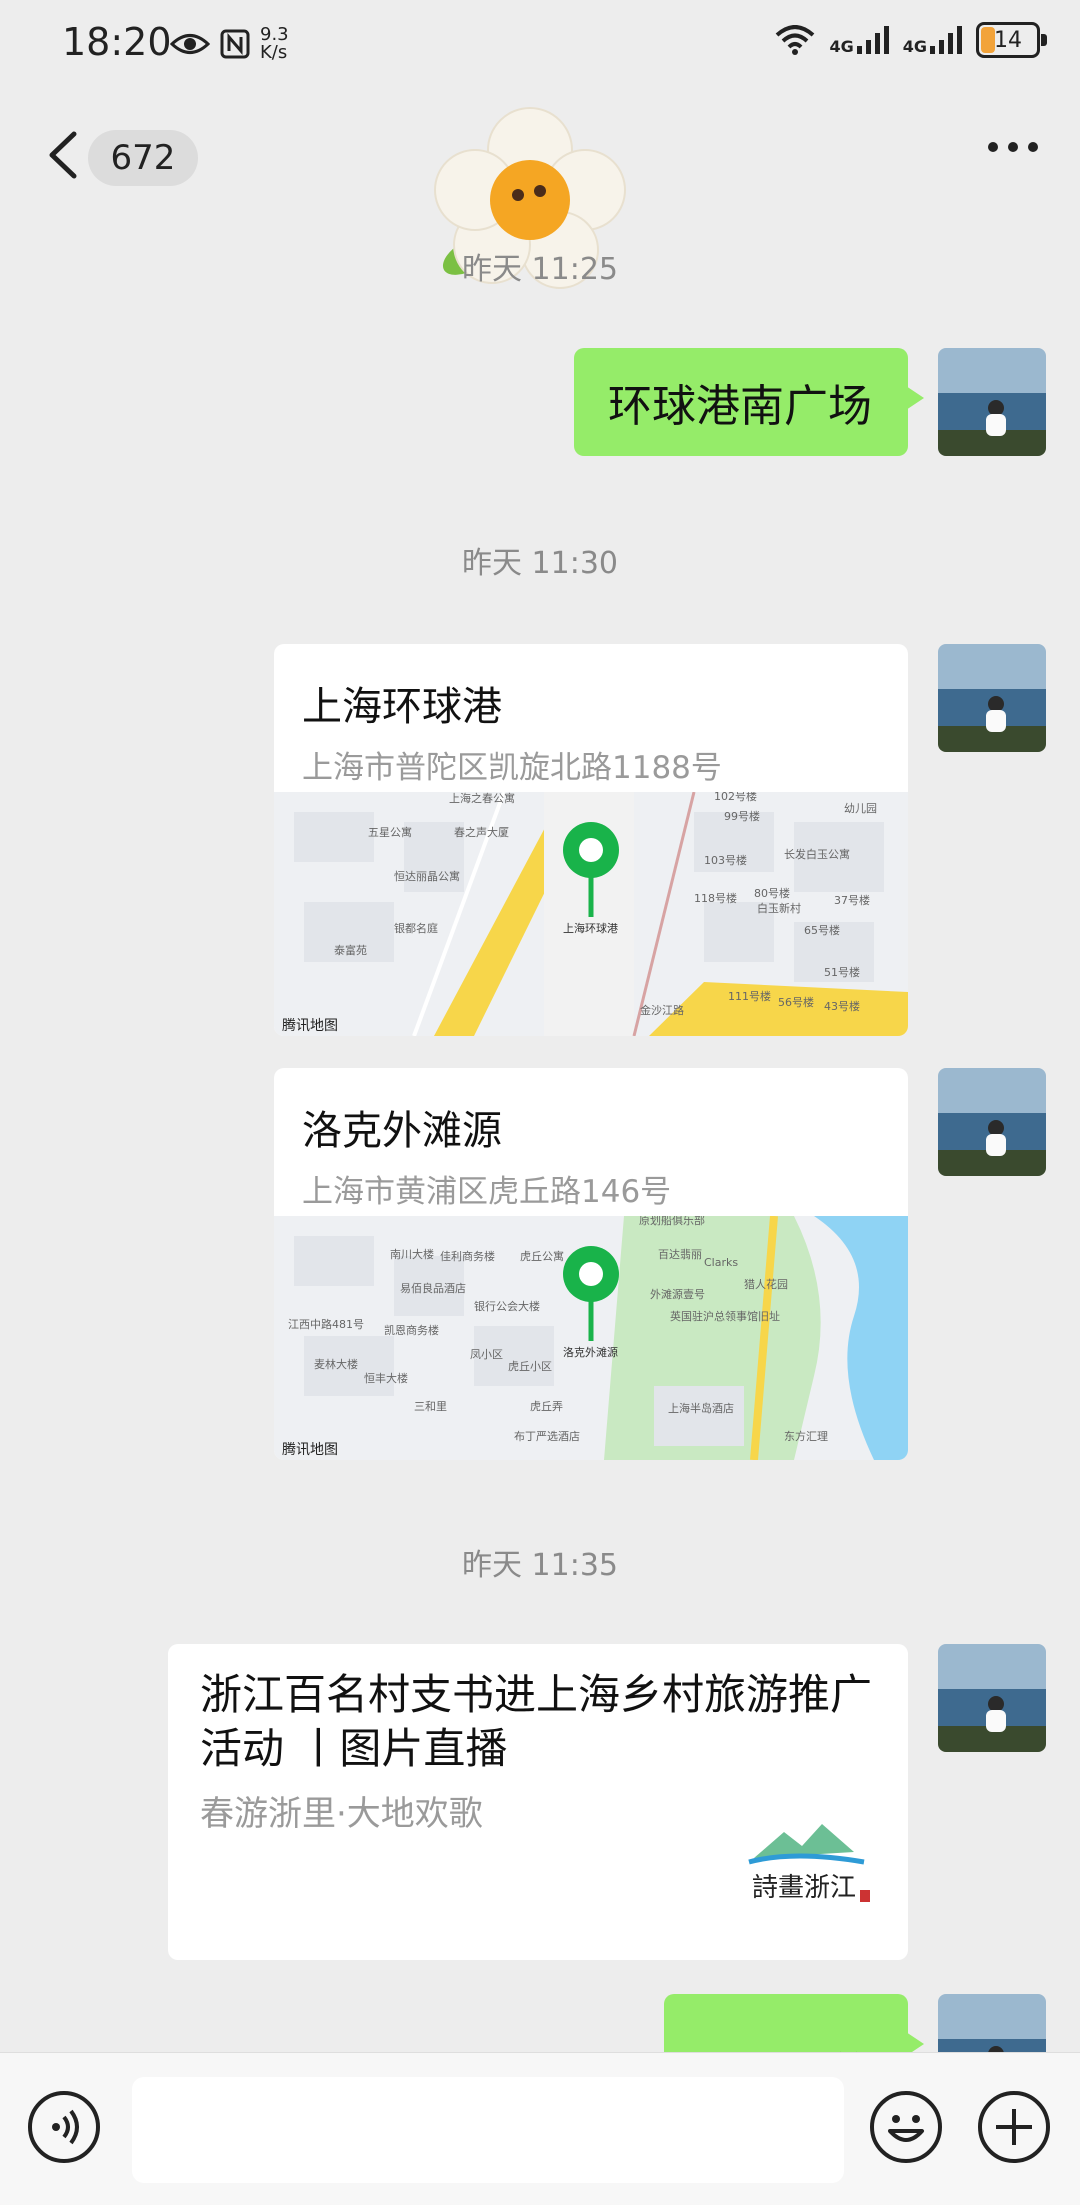 This screenshot has width=1080, height=2205. I want to click on map-label: 虎丘公寓, so click(542, 1256).